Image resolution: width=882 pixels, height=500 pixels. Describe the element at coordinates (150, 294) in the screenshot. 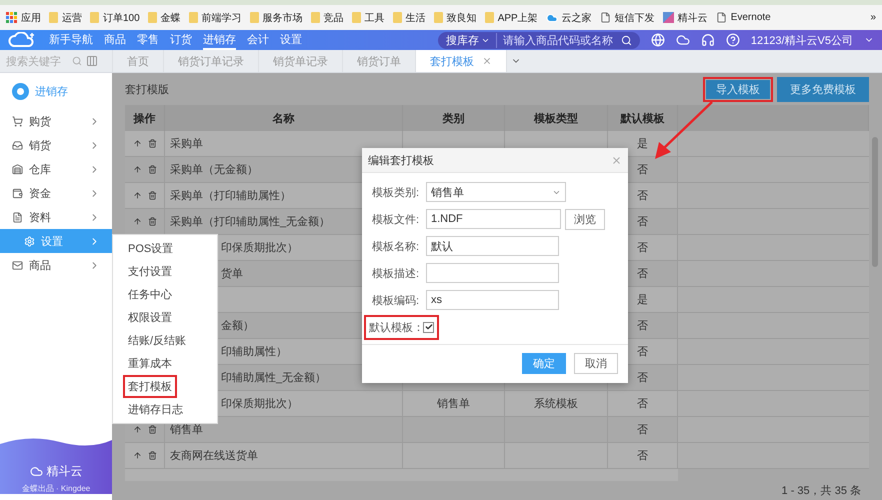

I see `menu-item: 任务中心` at that location.